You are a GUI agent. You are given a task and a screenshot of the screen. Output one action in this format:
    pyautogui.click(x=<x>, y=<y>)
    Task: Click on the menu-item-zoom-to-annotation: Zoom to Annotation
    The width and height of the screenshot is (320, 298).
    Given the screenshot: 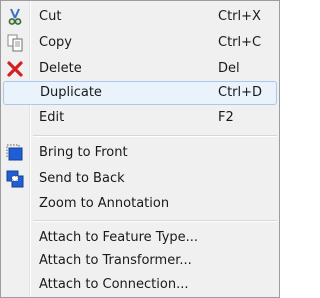 What is the action you would take?
    pyautogui.click(x=140, y=204)
    